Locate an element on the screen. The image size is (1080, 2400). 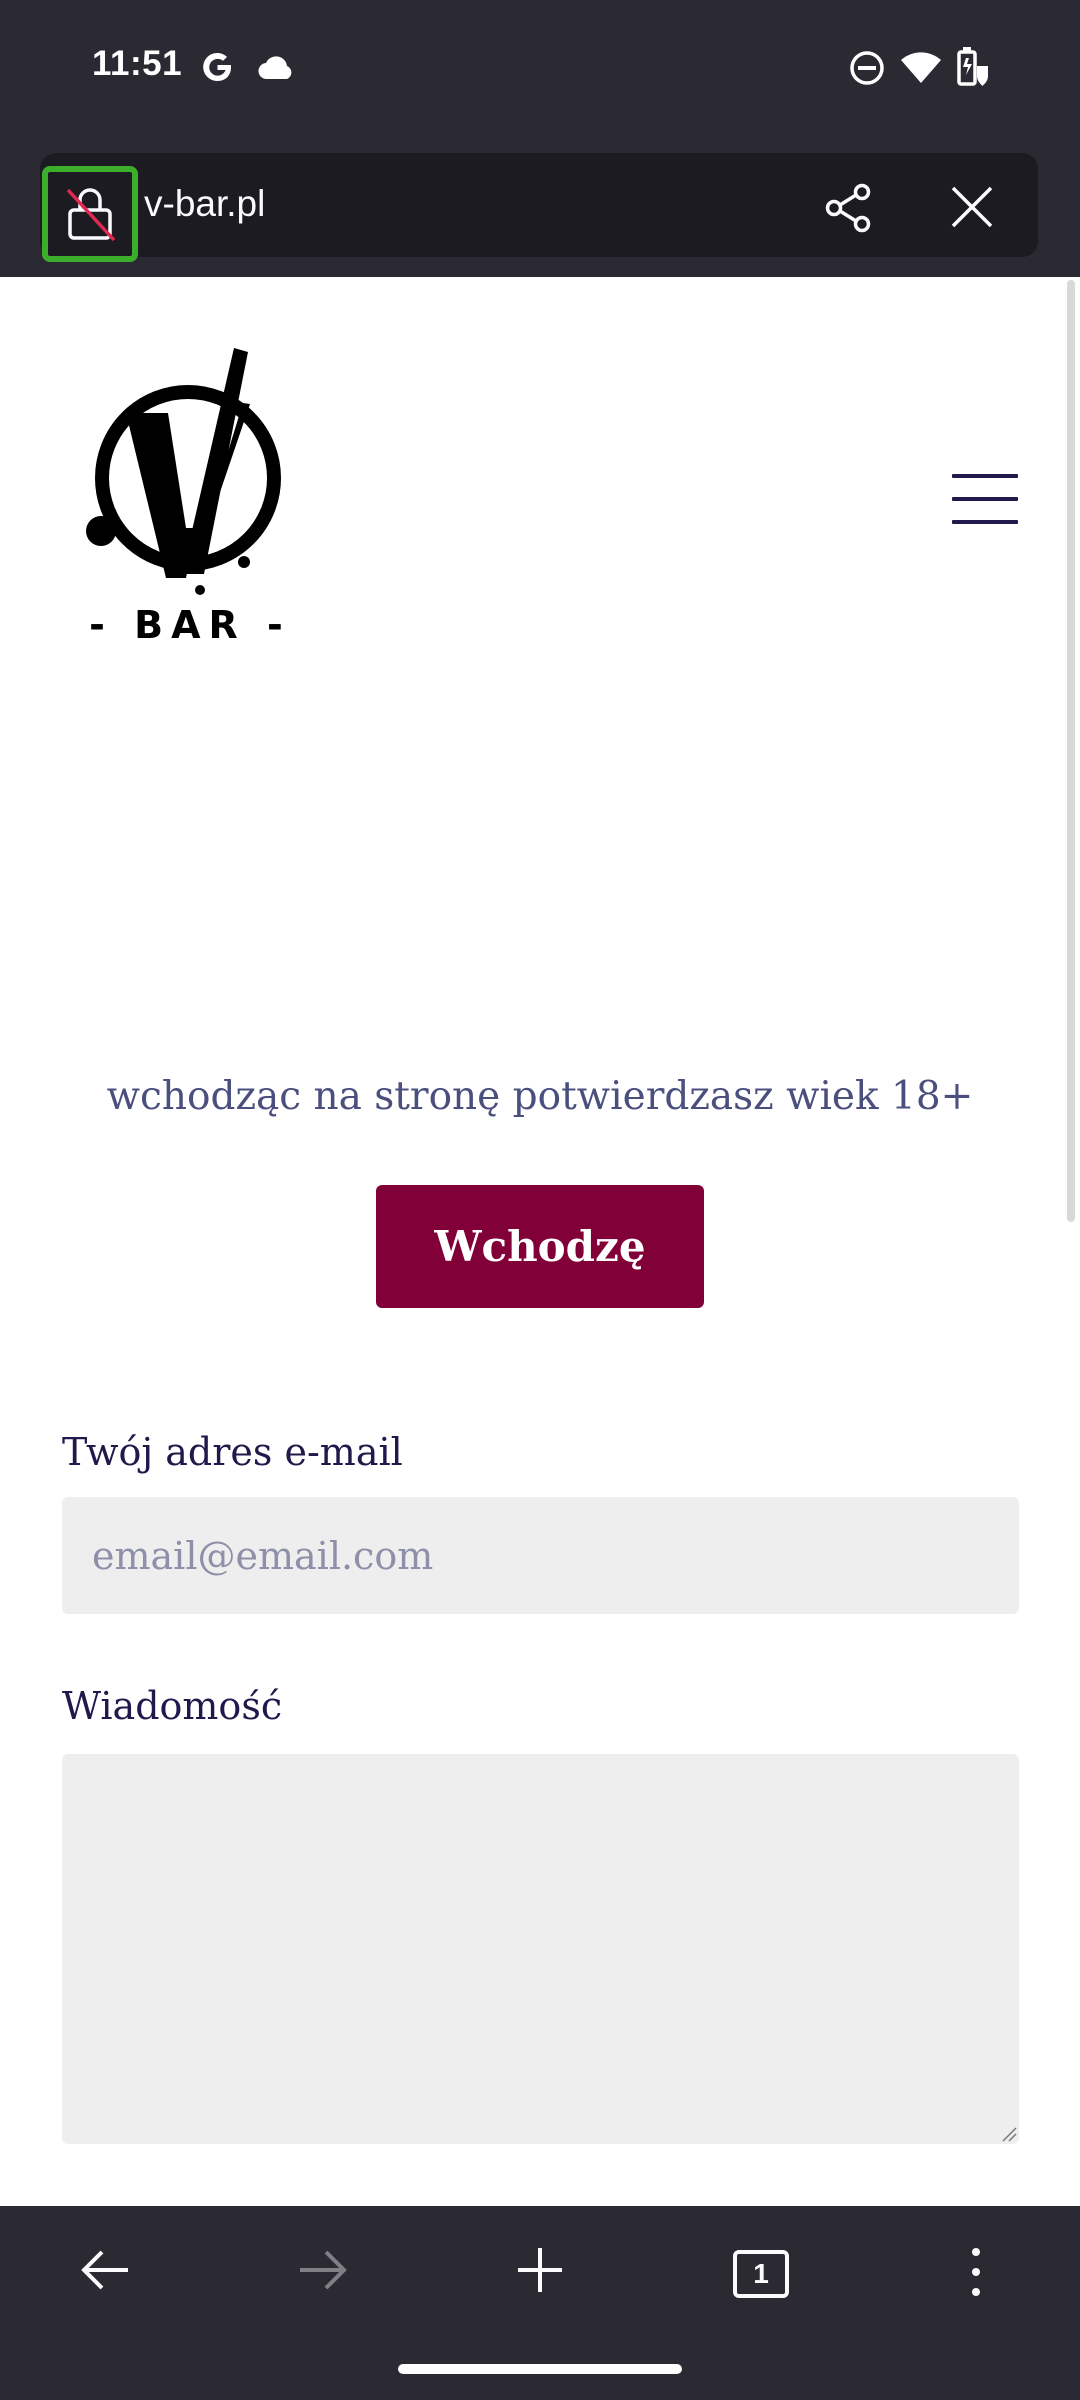
more-vertical-icon is located at coordinates (976, 2272).